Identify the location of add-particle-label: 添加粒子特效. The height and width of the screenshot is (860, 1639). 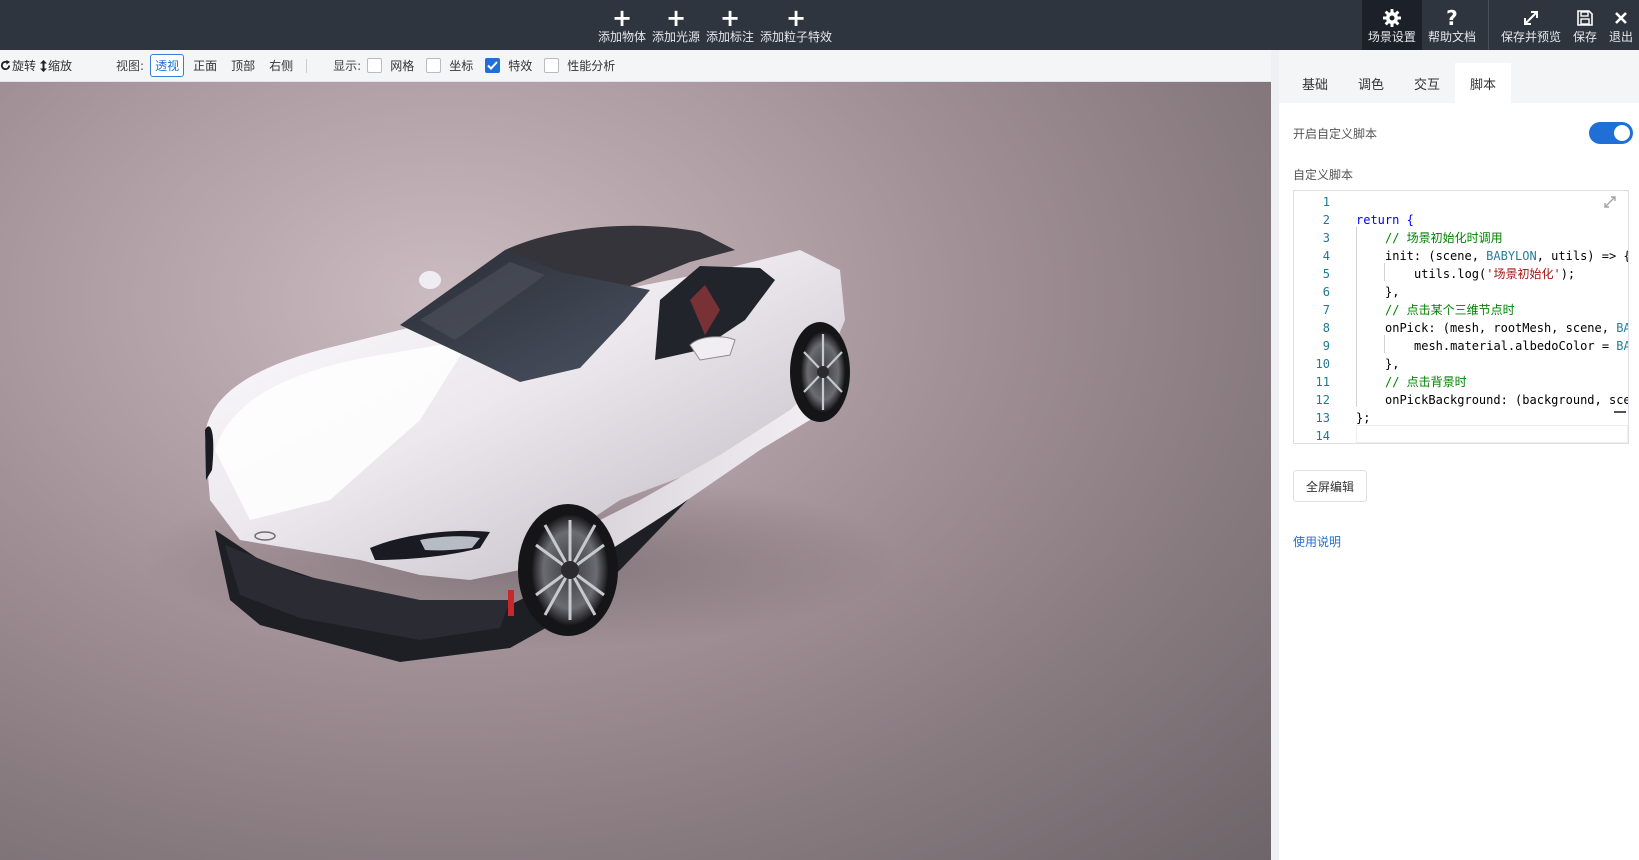
(796, 37).